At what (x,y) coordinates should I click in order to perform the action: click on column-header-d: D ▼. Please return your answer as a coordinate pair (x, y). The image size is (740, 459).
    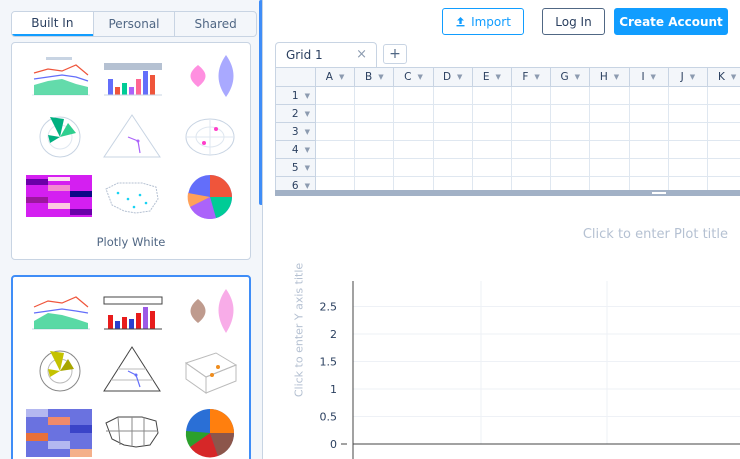
    Looking at the image, I should click on (453, 77).